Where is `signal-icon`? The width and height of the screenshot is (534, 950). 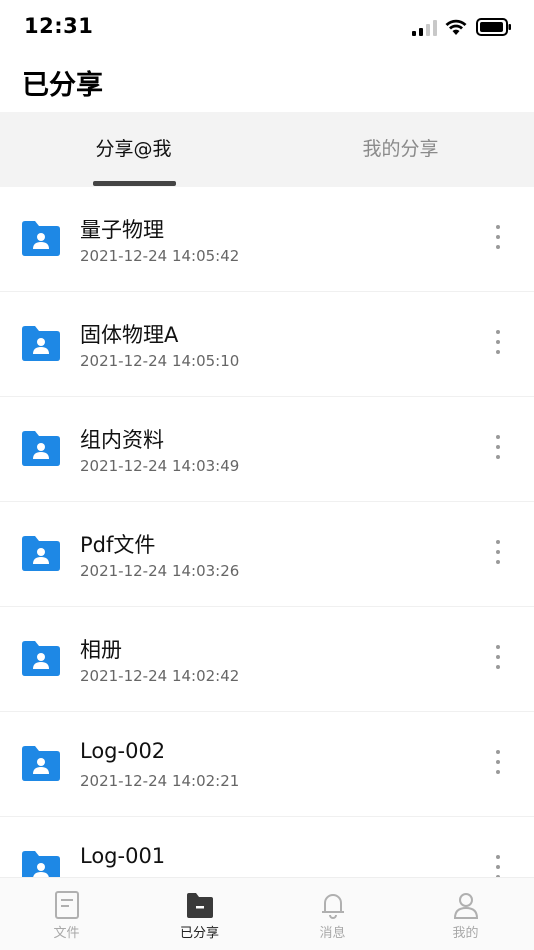 signal-icon is located at coordinates (424, 28).